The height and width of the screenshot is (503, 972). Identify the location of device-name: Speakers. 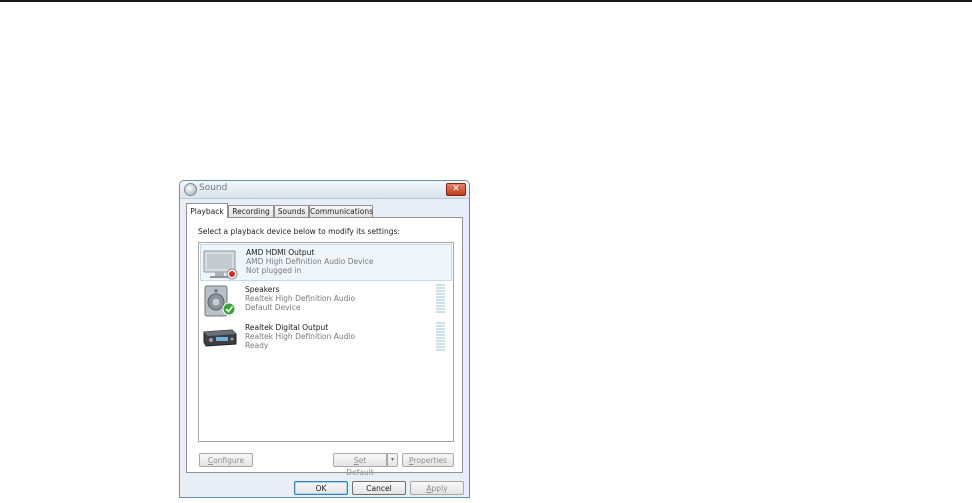
(262, 289).